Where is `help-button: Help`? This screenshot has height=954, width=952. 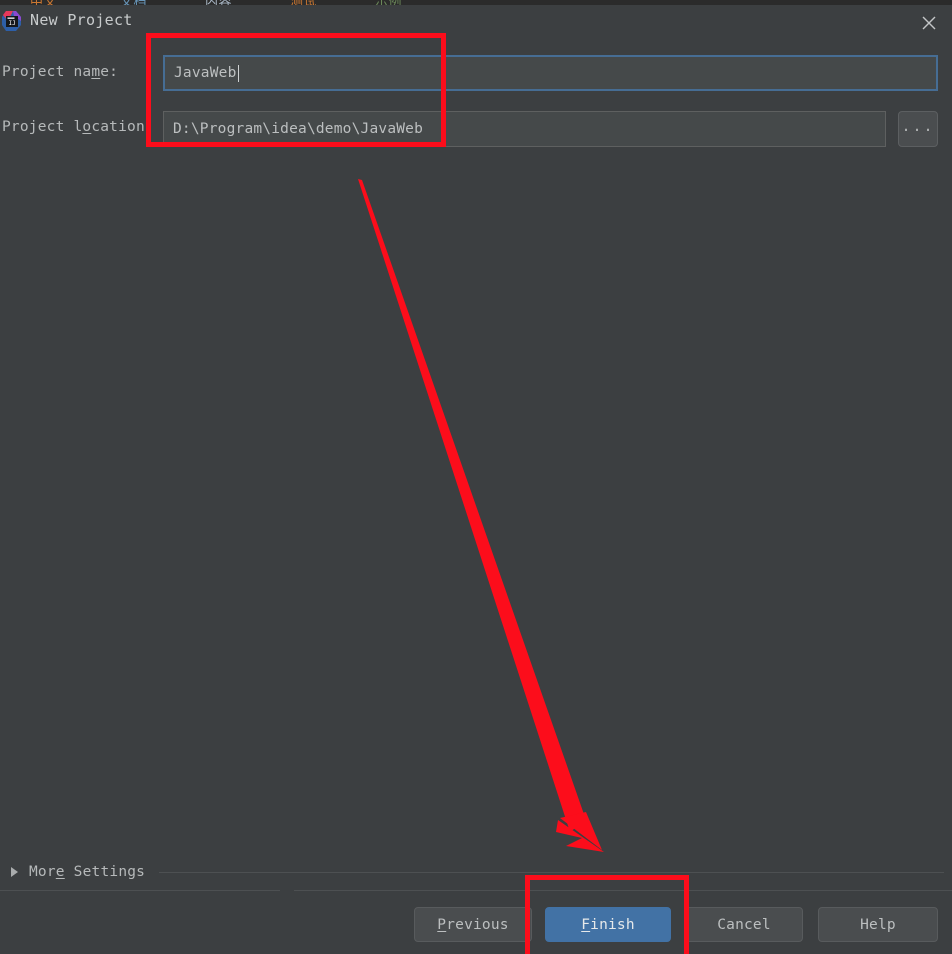 help-button: Help is located at coordinates (878, 924).